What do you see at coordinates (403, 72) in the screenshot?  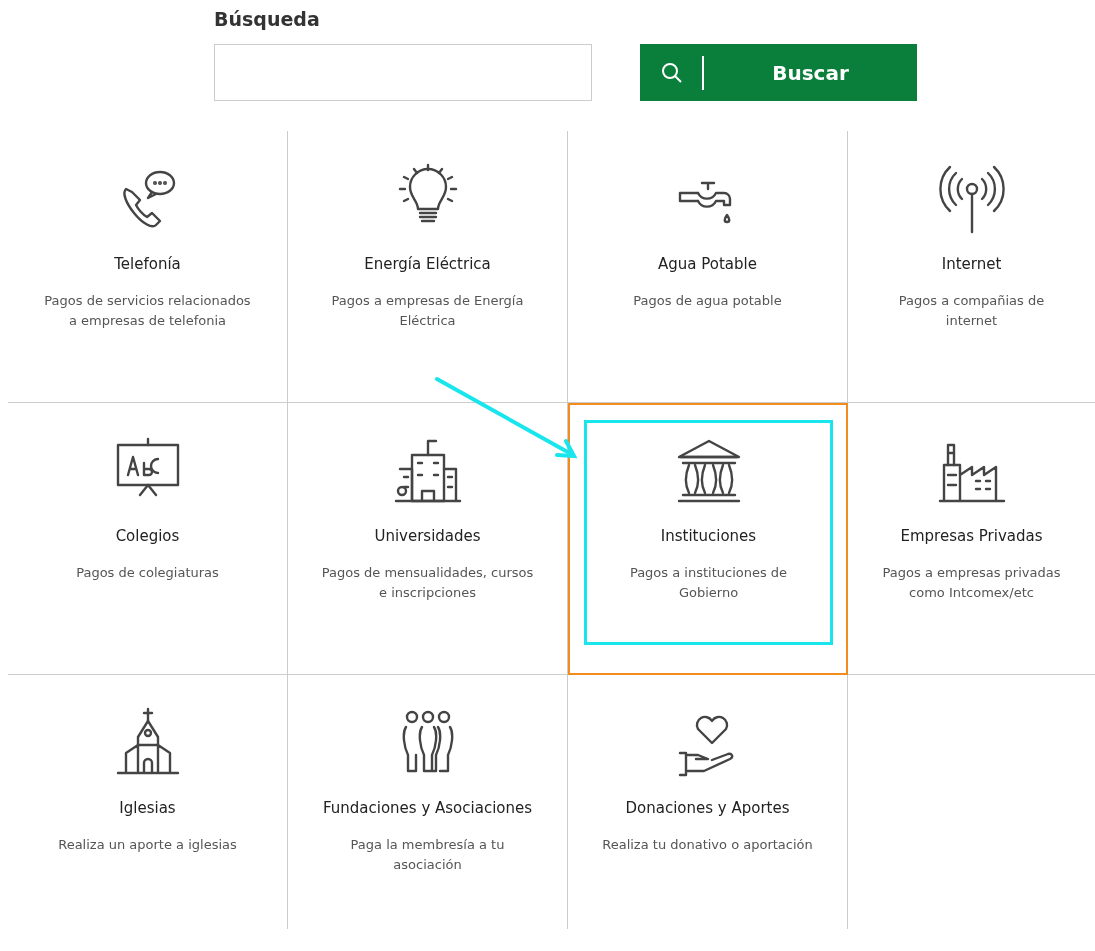 I see `search-field` at bounding box center [403, 72].